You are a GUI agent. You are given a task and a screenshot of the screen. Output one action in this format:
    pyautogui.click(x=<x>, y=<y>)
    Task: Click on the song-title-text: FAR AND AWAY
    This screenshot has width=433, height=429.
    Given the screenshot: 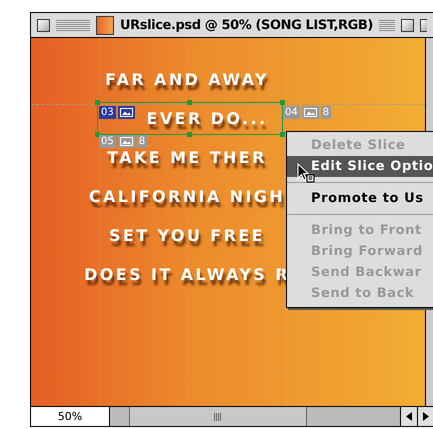 What is the action you would take?
    pyautogui.click(x=187, y=80)
    